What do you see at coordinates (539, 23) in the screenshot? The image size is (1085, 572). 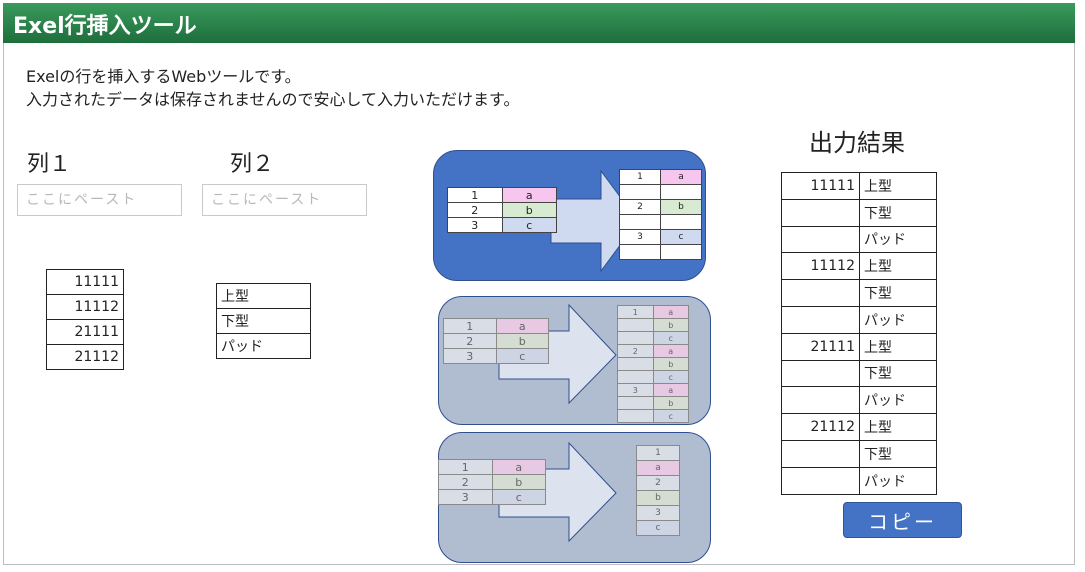 I see `title-bar: Exel行挿入ツール` at bounding box center [539, 23].